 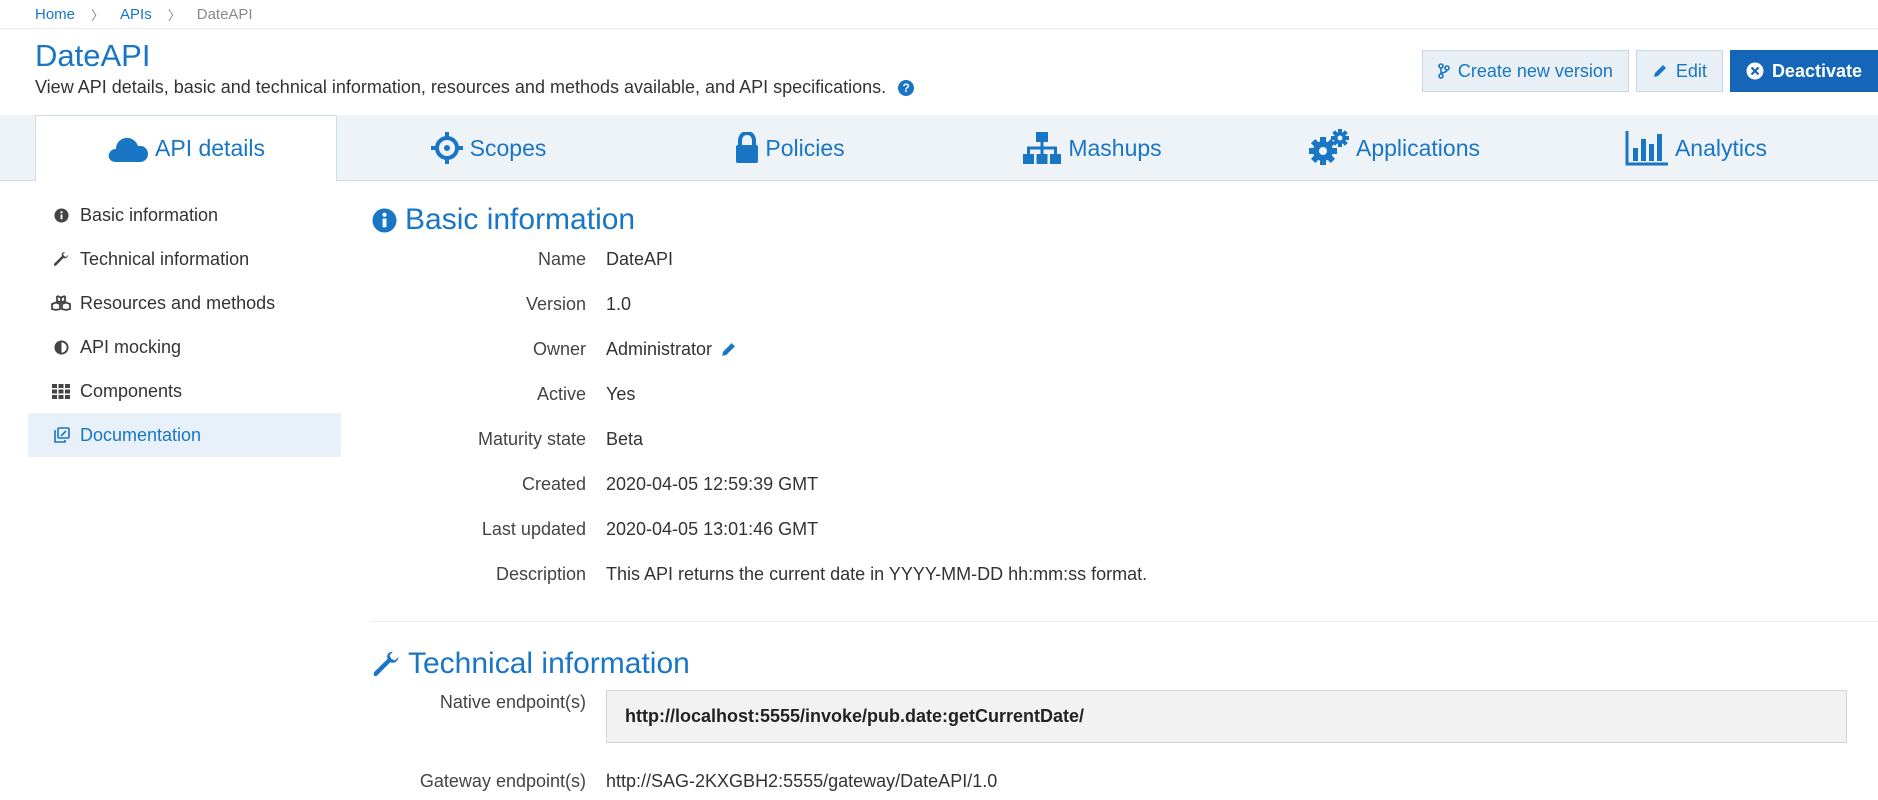 I want to click on tab-api-details: API details, so click(x=186, y=148).